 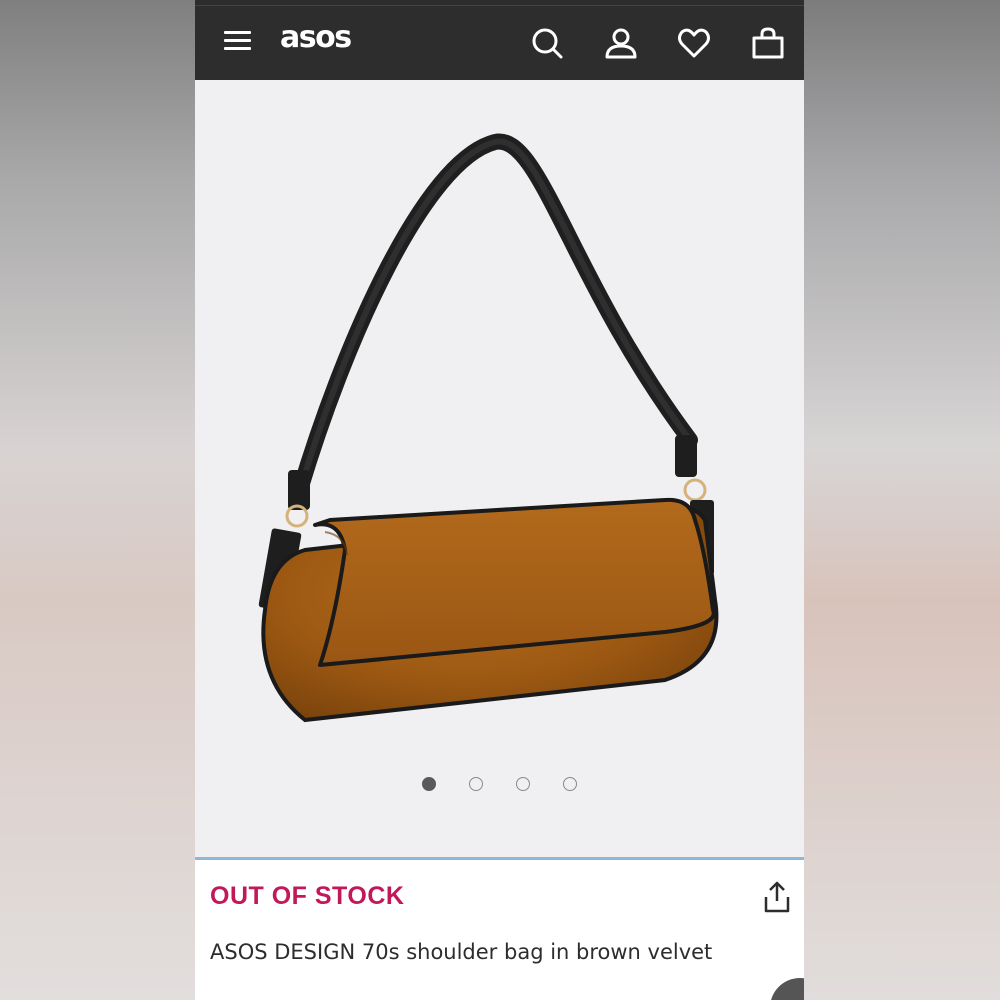 I want to click on section-divider, so click(x=499, y=858).